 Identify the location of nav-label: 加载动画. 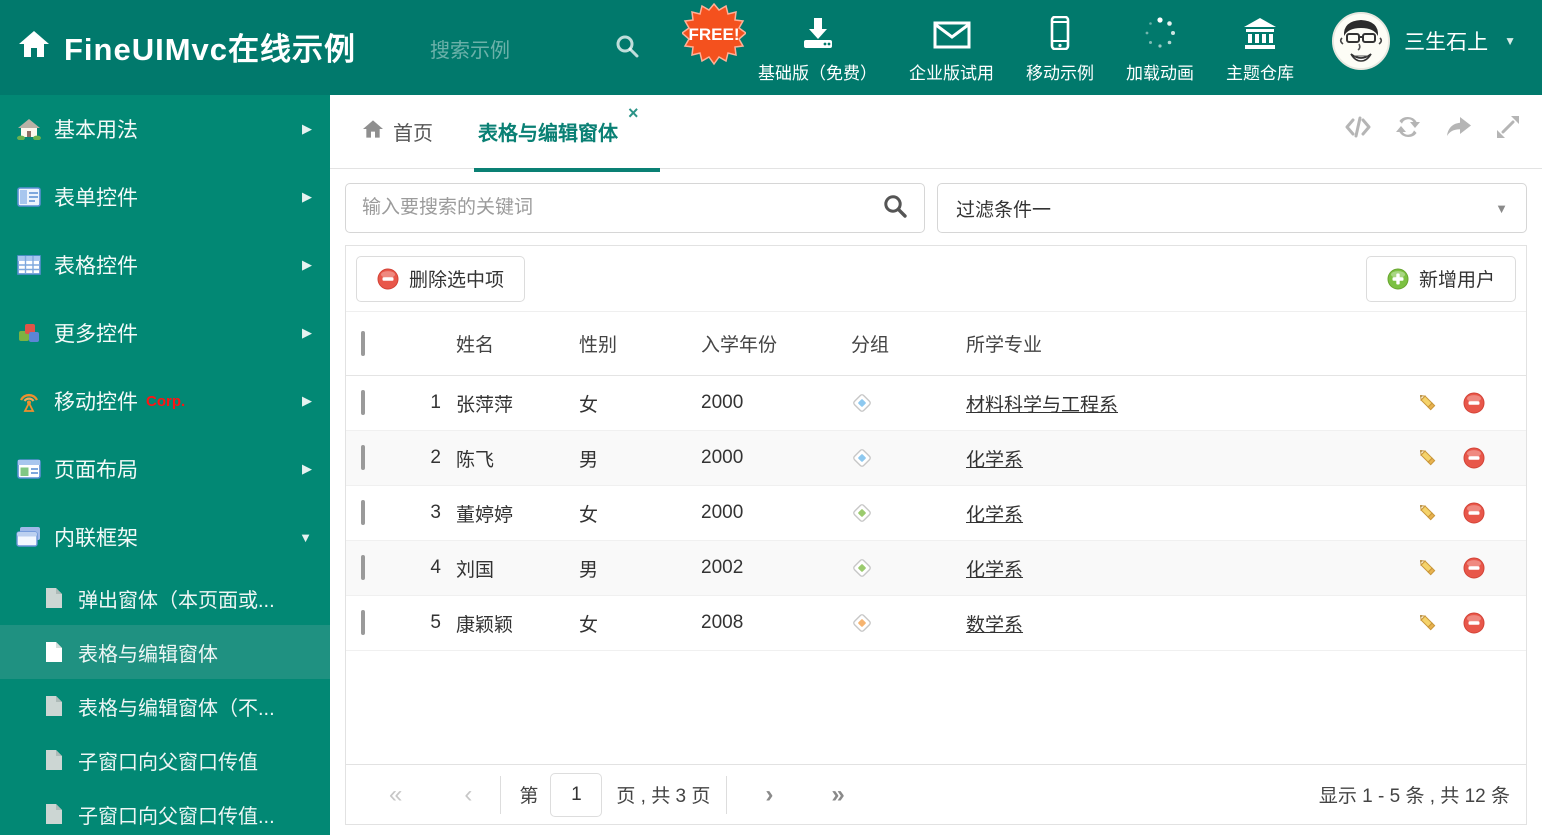
(1160, 73).